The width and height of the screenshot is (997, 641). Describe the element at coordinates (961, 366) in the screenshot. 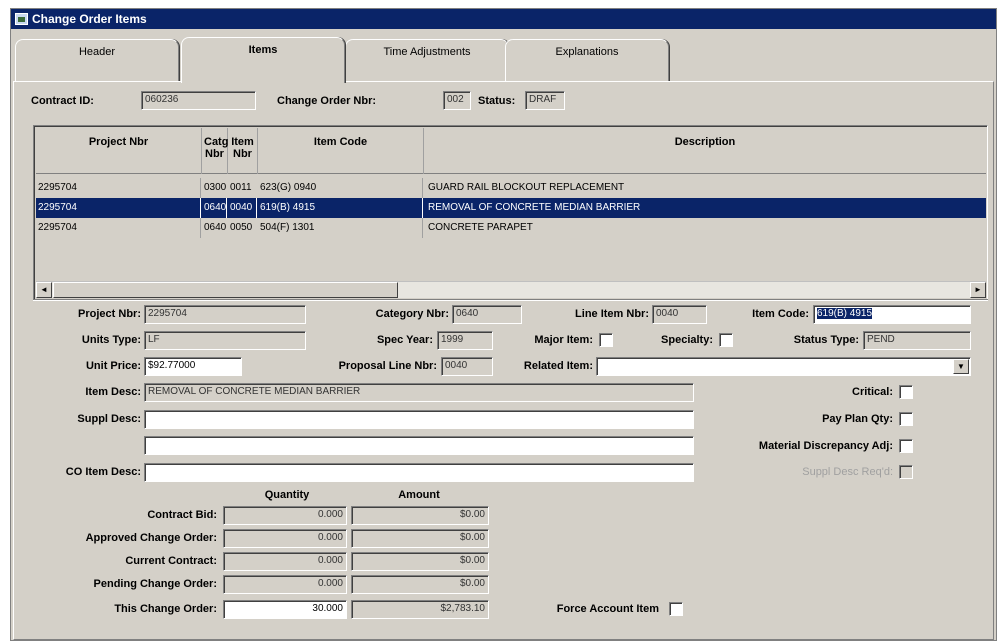

I see `dropdown-arrow-icon: ▼` at that location.